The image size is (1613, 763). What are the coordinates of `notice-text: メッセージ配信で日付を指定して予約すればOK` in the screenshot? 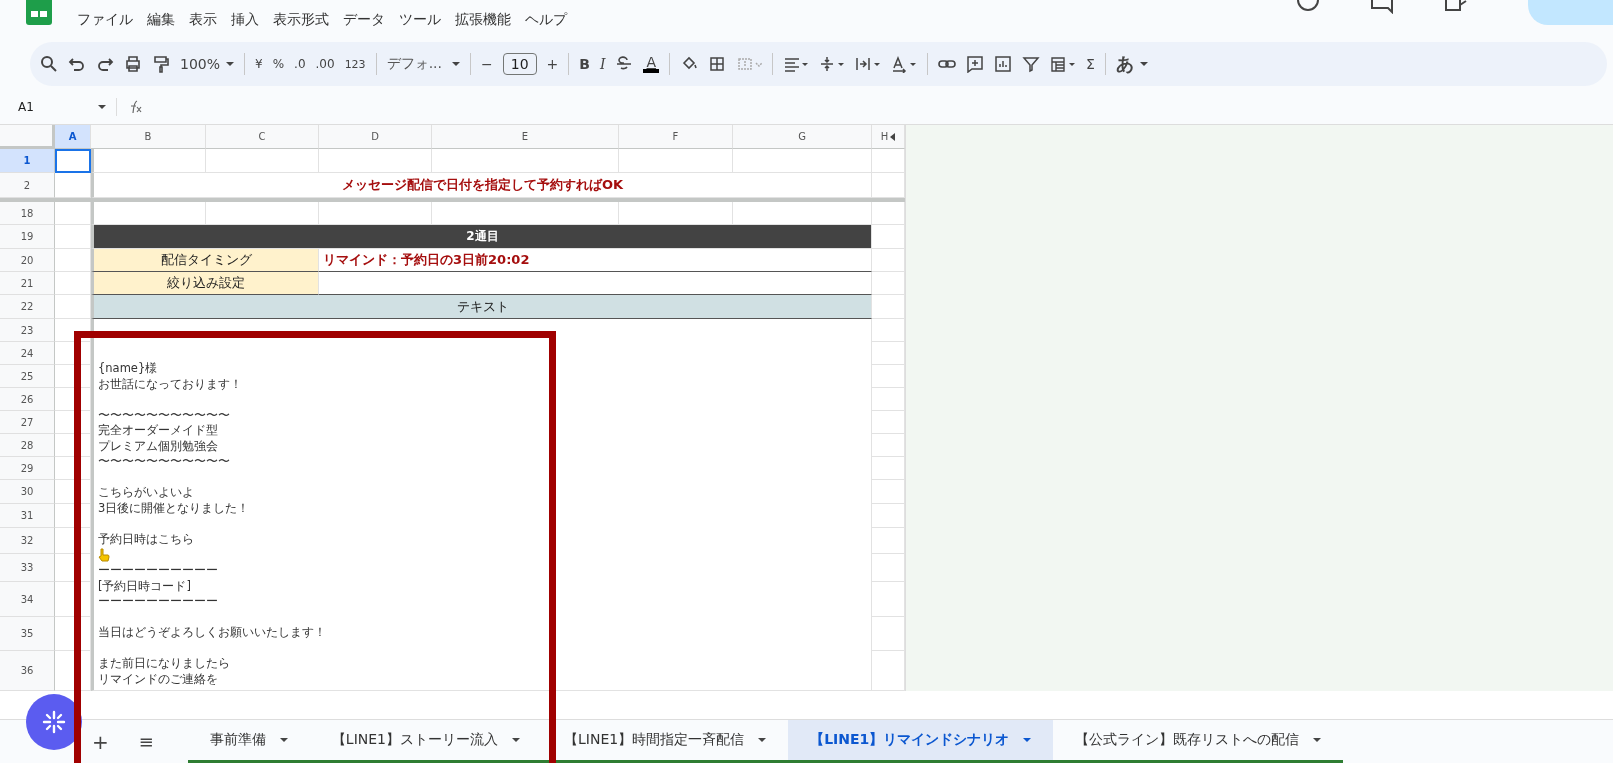 It's located at (481, 185).